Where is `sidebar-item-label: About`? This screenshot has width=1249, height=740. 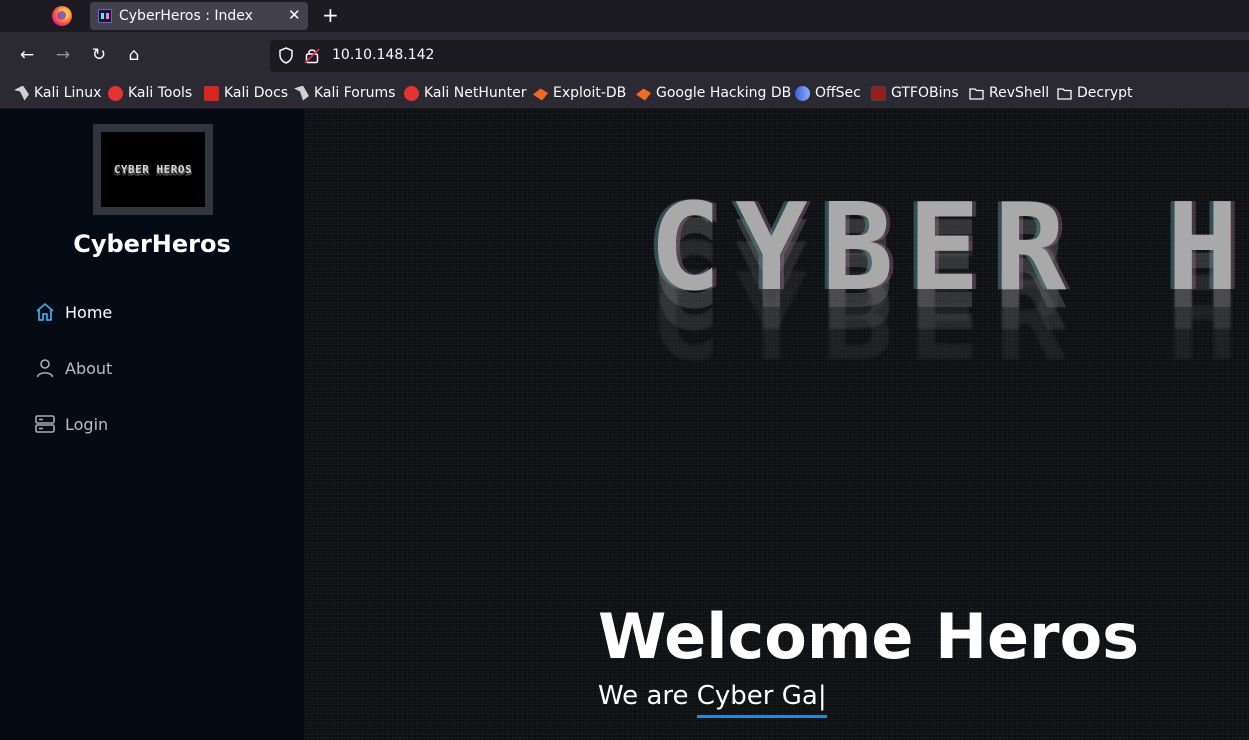 sidebar-item-label: About is located at coordinates (89, 368).